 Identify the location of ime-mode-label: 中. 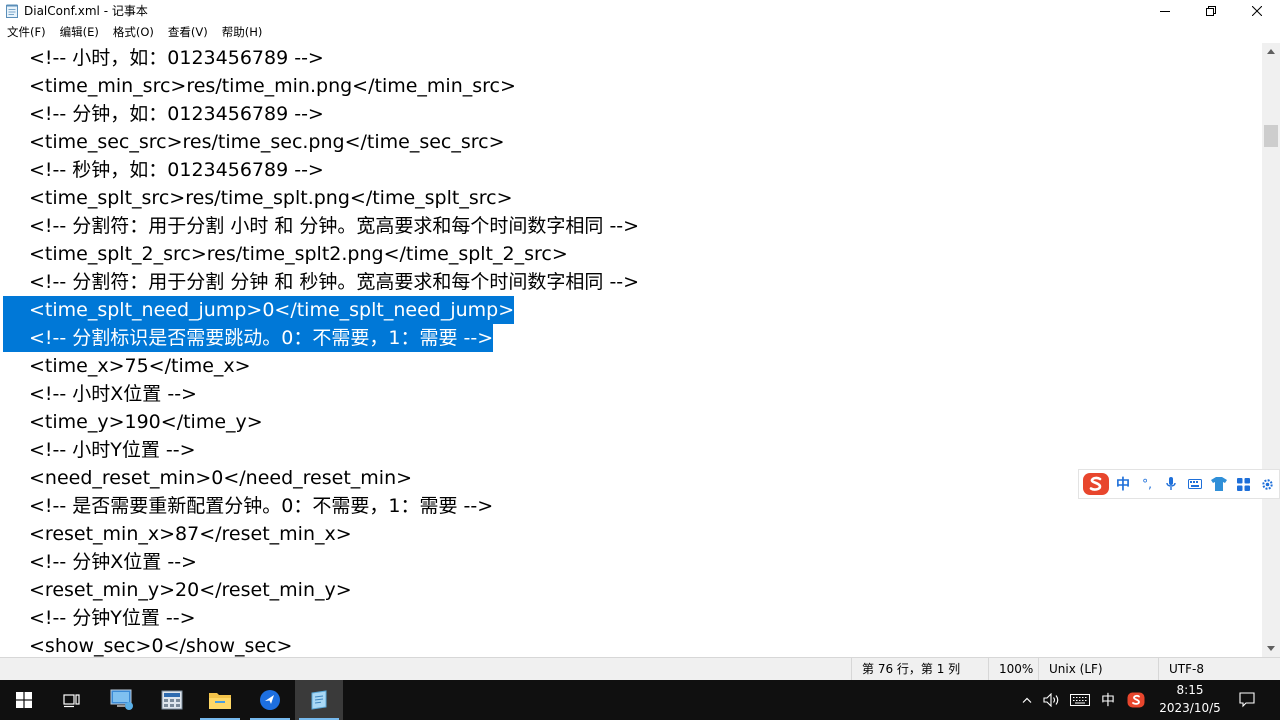
(1108, 701).